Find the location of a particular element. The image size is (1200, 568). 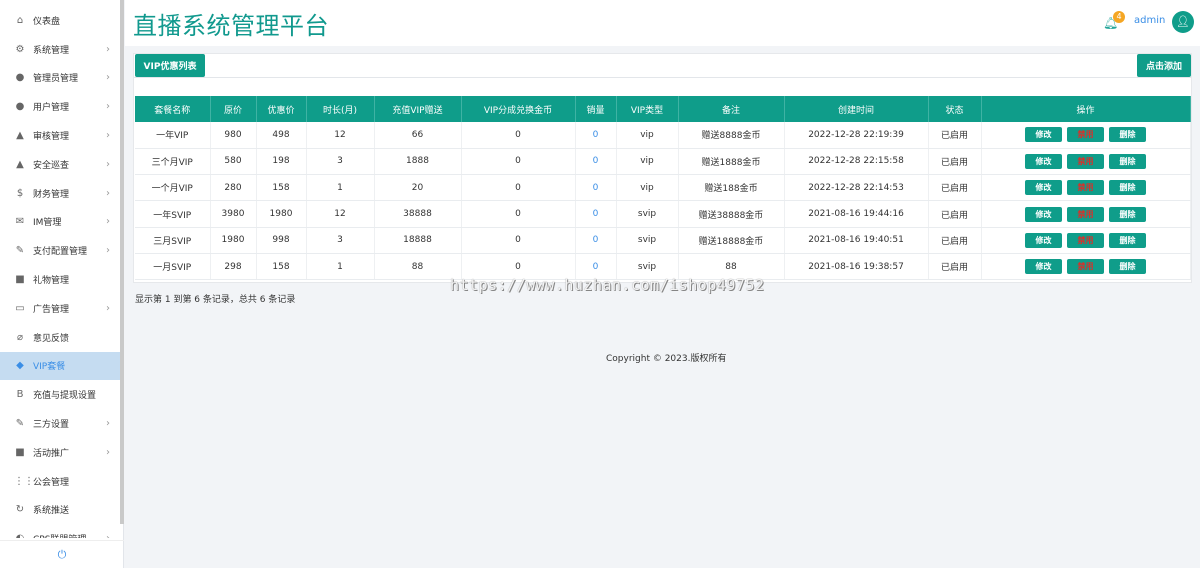

sidebar-item-17: ↻ 系统推送 is located at coordinates (60, 510).